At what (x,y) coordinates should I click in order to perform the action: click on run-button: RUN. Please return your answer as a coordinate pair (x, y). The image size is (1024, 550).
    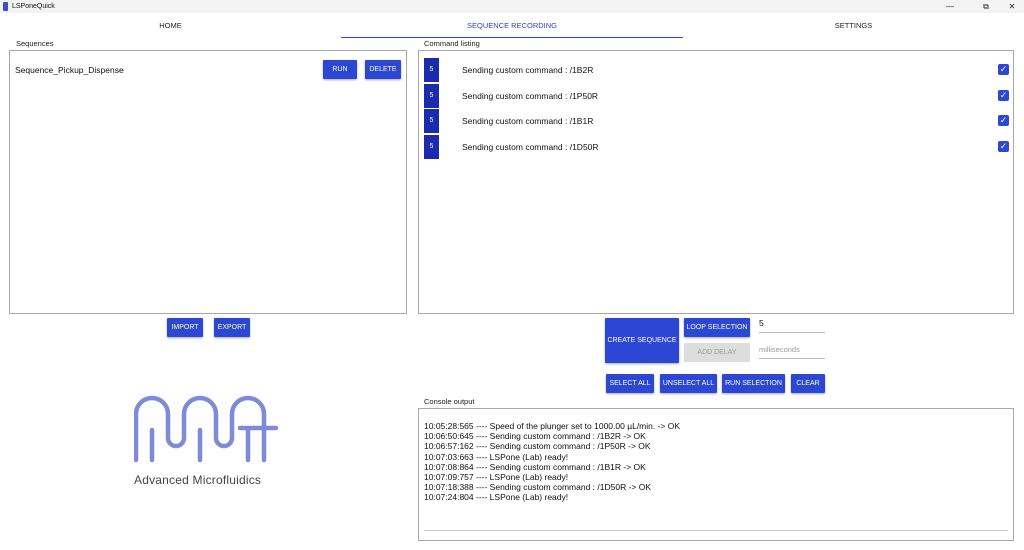
    Looking at the image, I should click on (340, 69).